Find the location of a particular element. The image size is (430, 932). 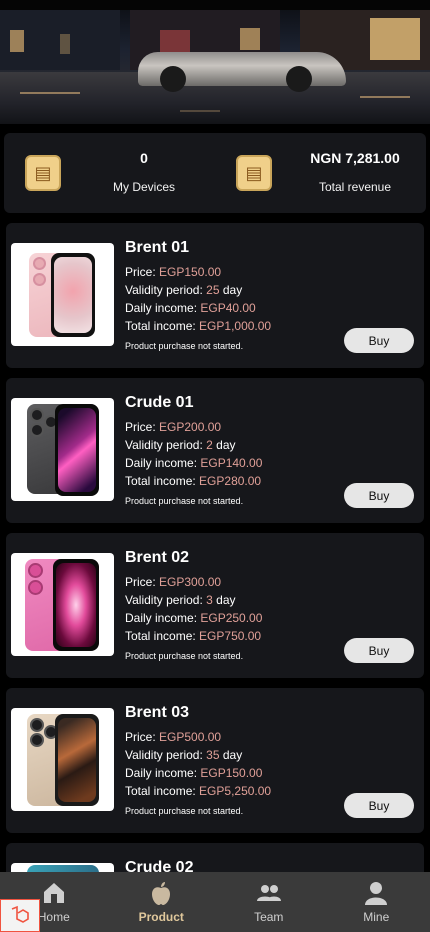

laravel-logo-icon is located at coordinates (20, 915).